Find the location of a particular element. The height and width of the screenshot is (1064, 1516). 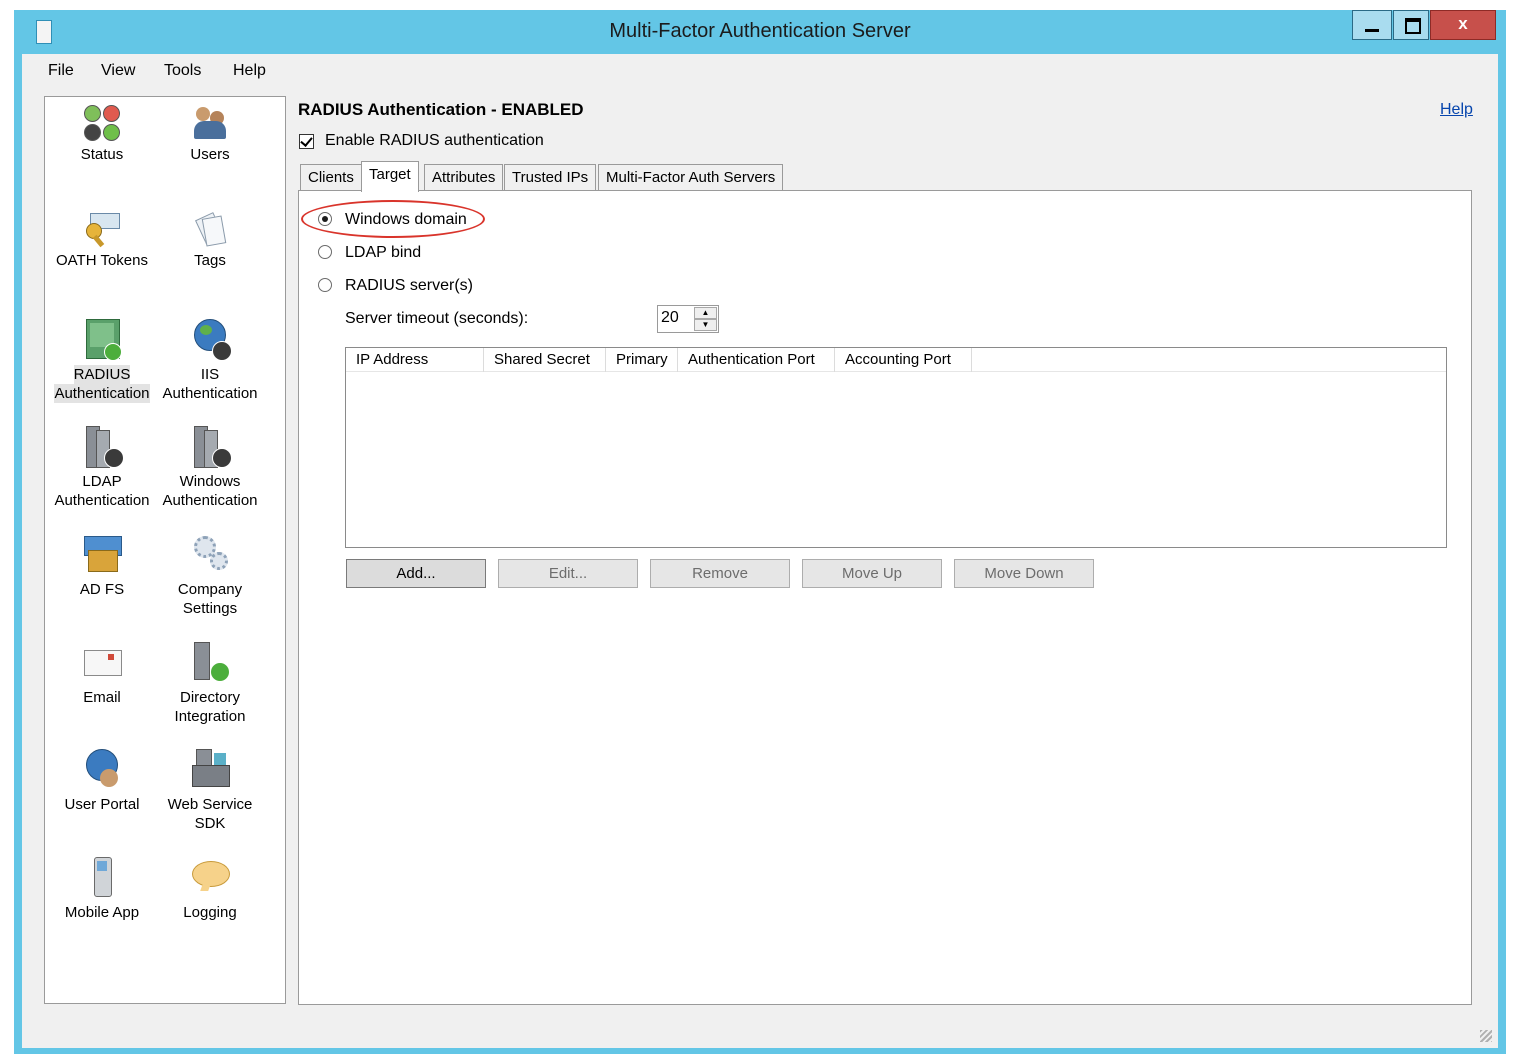

envelope-icon is located at coordinates (103, 663).